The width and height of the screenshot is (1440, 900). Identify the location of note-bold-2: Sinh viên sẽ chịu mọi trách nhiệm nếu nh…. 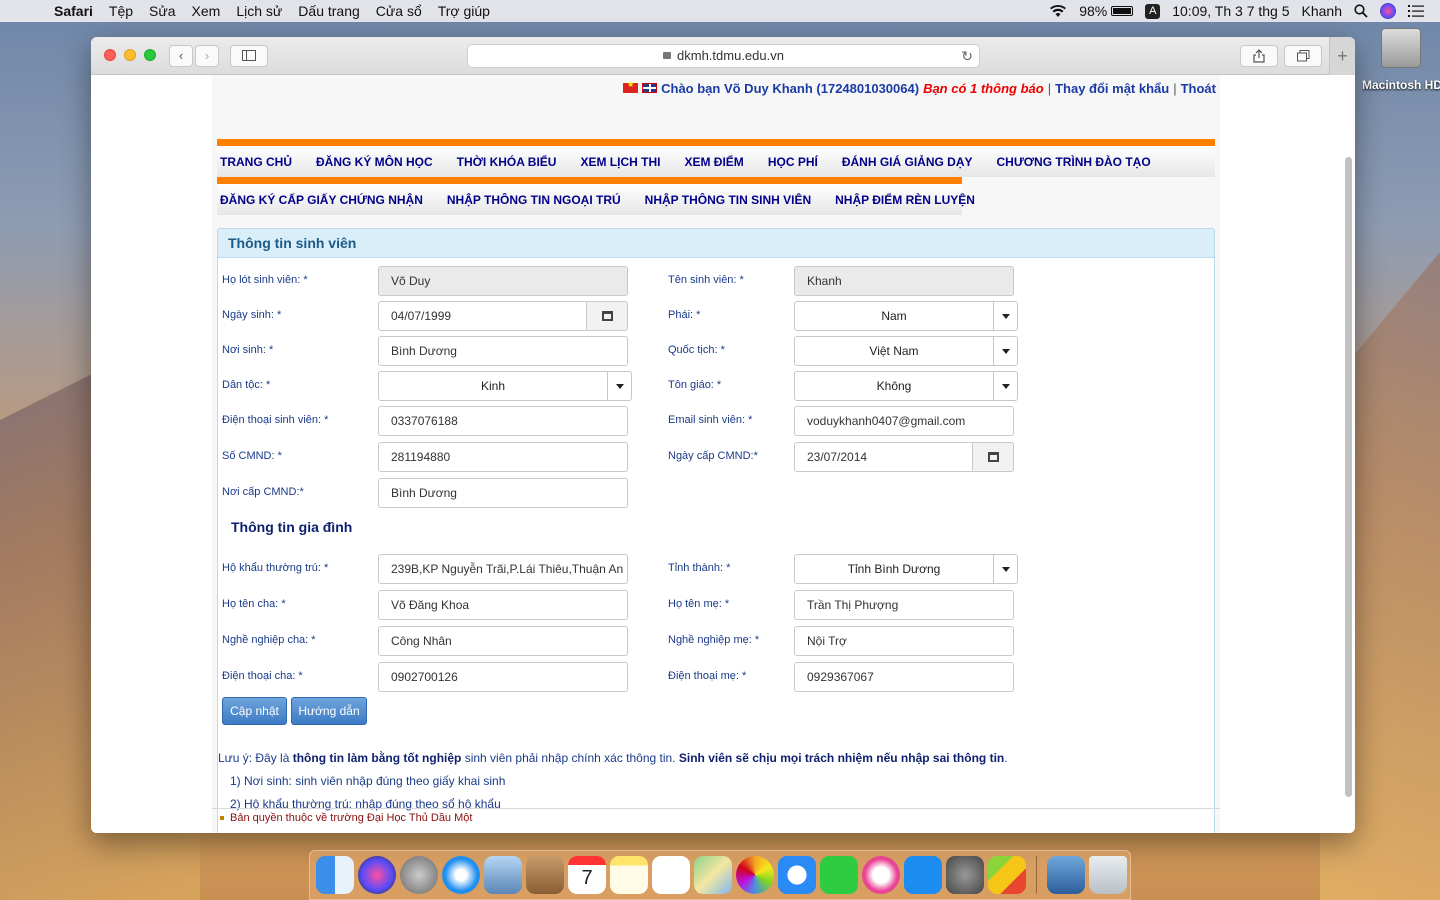
(841, 758).